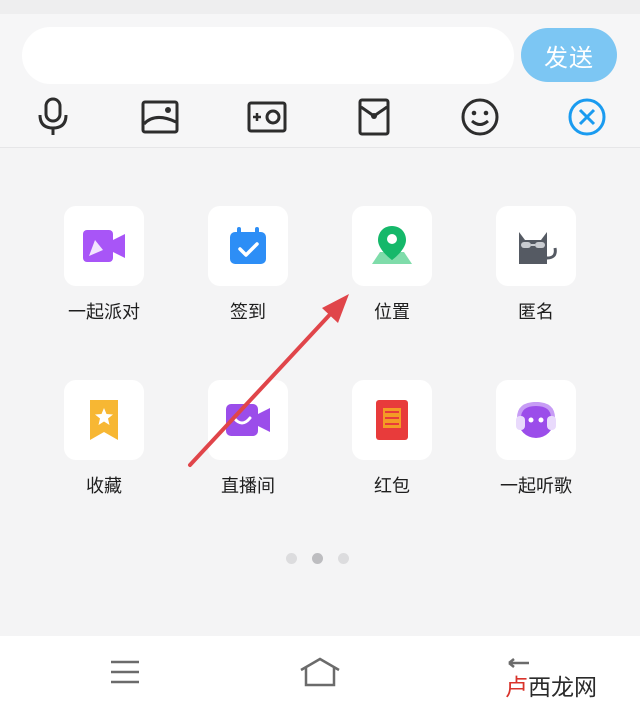  I want to click on grid-item-favorites: 收藏, so click(104, 450).